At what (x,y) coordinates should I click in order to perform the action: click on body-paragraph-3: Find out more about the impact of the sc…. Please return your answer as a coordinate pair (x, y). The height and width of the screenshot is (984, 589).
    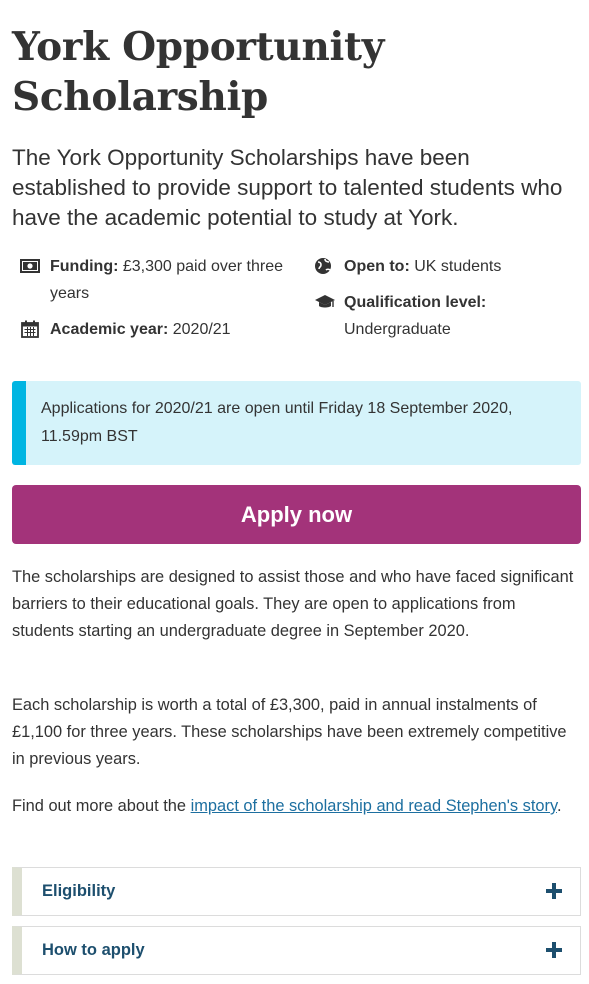
    Looking at the image, I should click on (297, 806).